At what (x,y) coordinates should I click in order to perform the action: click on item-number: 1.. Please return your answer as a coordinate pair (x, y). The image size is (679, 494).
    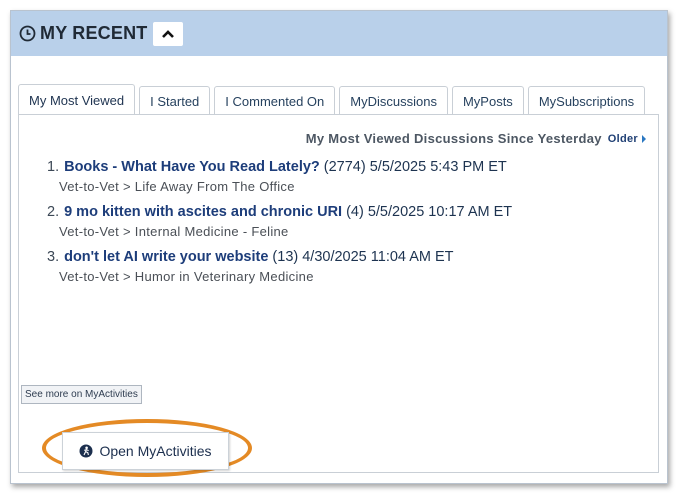
    Looking at the image, I should click on (53, 167).